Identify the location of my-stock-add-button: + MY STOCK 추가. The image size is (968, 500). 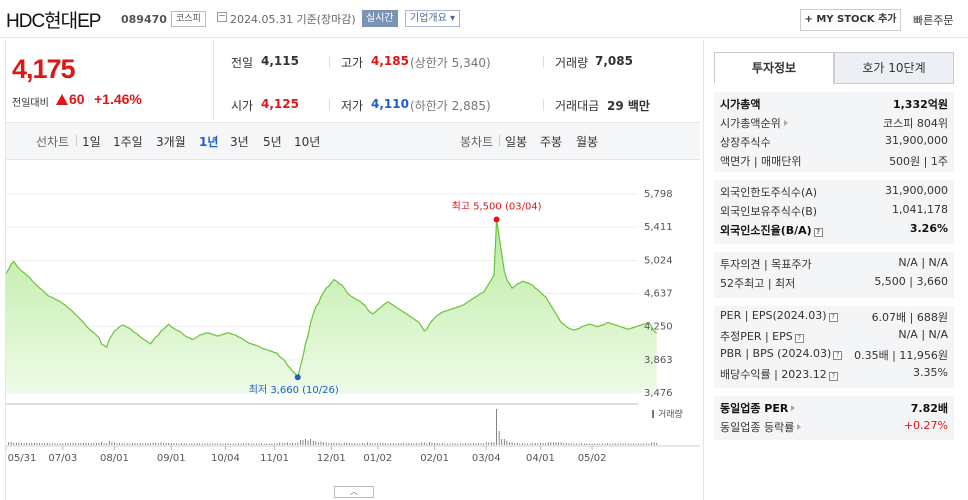
(850, 20).